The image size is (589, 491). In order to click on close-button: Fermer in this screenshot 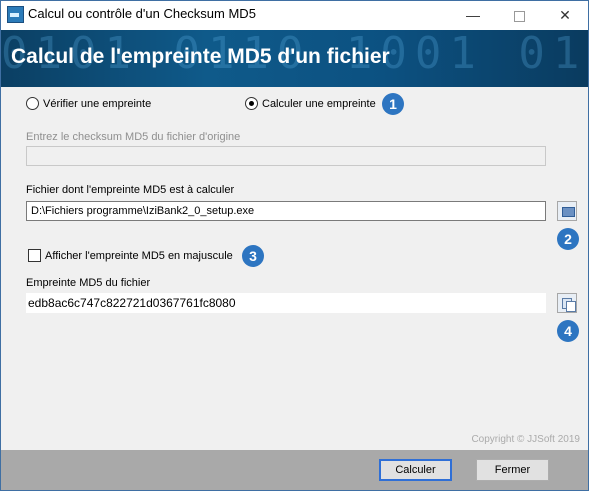, I will do `click(512, 470)`.